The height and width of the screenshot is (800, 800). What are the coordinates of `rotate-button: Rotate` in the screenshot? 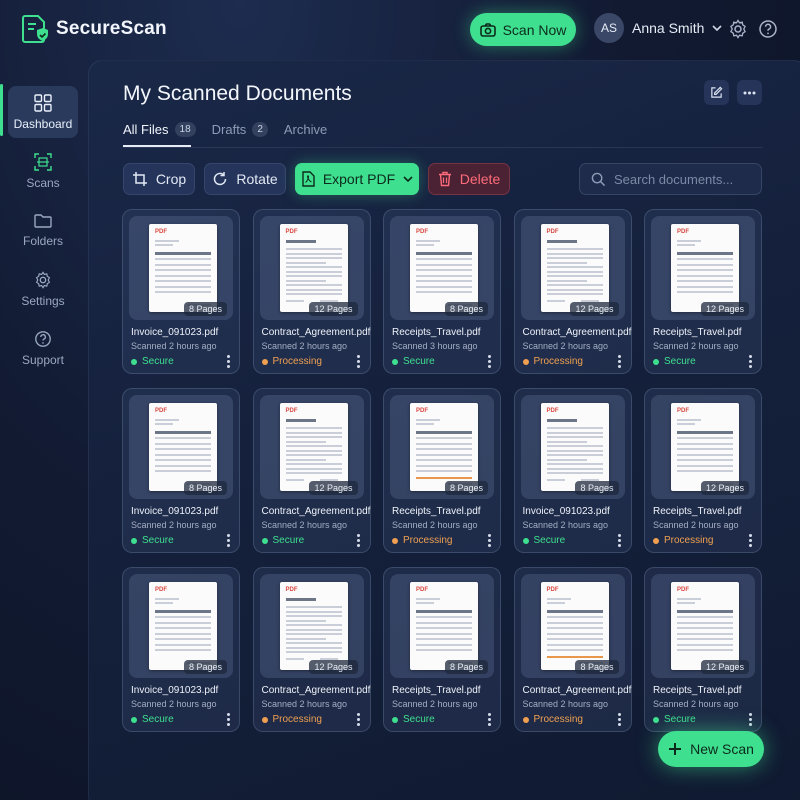 It's located at (245, 179).